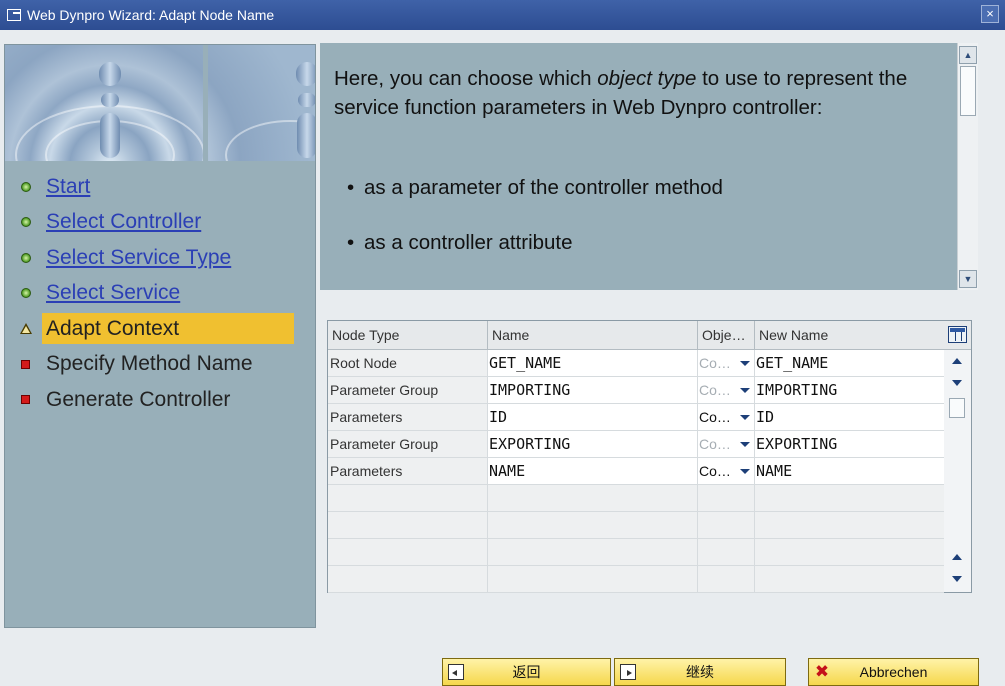  I want to click on new-name-input: EXPORTING, so click(849, 444).